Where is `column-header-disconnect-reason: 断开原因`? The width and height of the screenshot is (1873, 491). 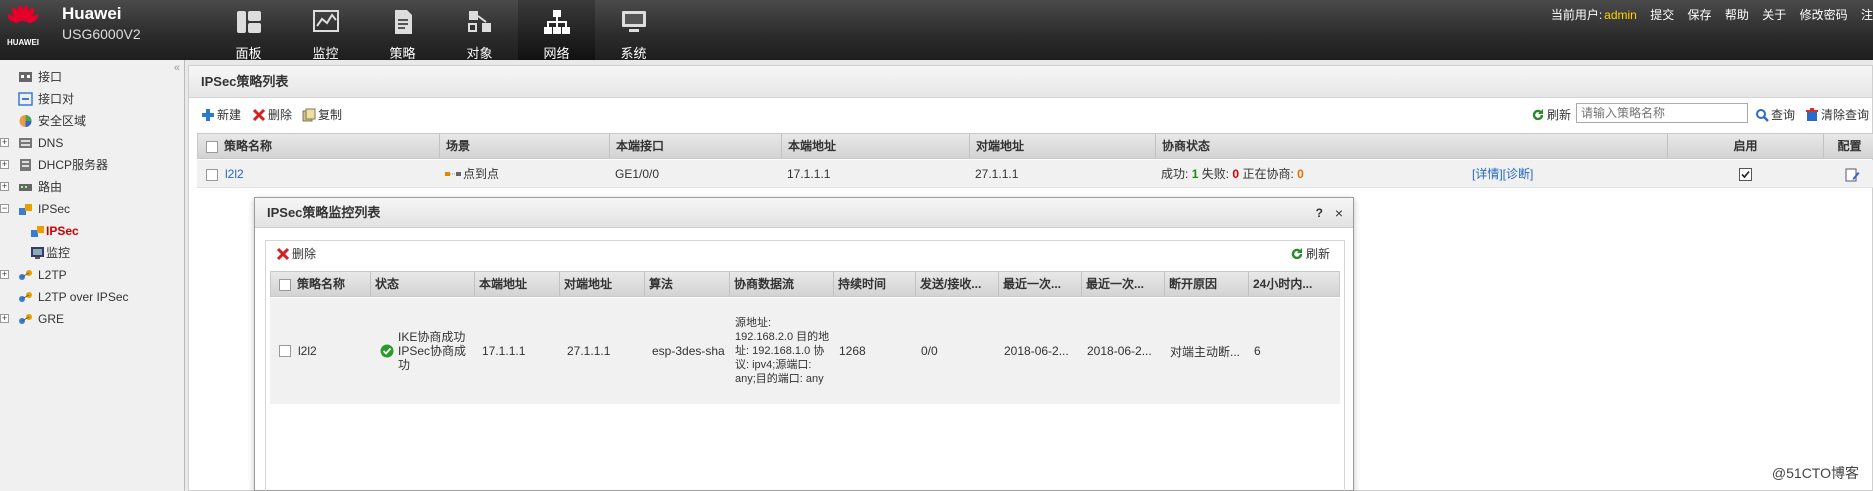
column-header-disconnect-reason: 断开原因 is located at coordinates (1207, 284).